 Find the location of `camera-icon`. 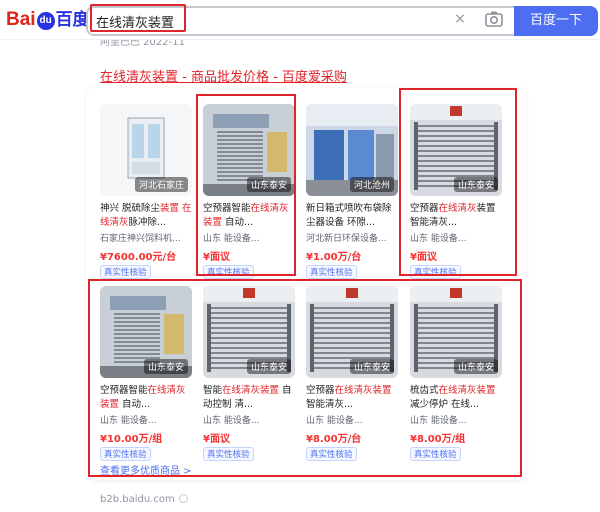

camera-icon is located at coordinates (494, 19).